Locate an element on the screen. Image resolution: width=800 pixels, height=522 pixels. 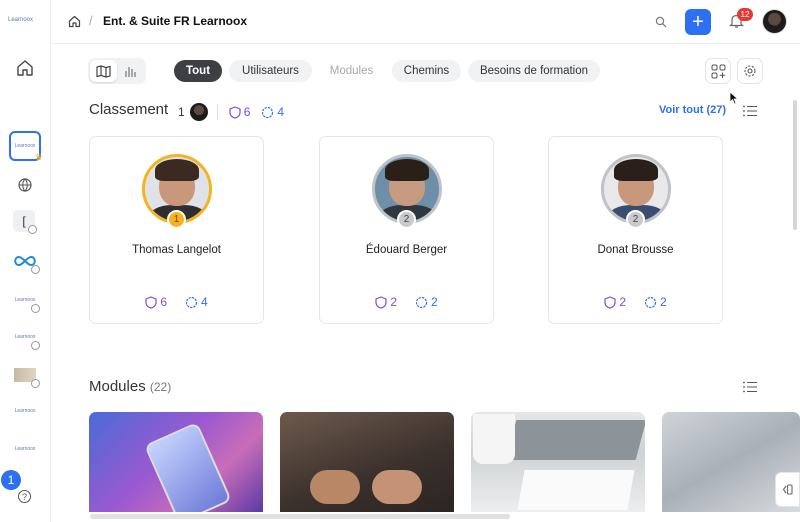
horizontal-scrollbar is located at coordinates (300, 516).